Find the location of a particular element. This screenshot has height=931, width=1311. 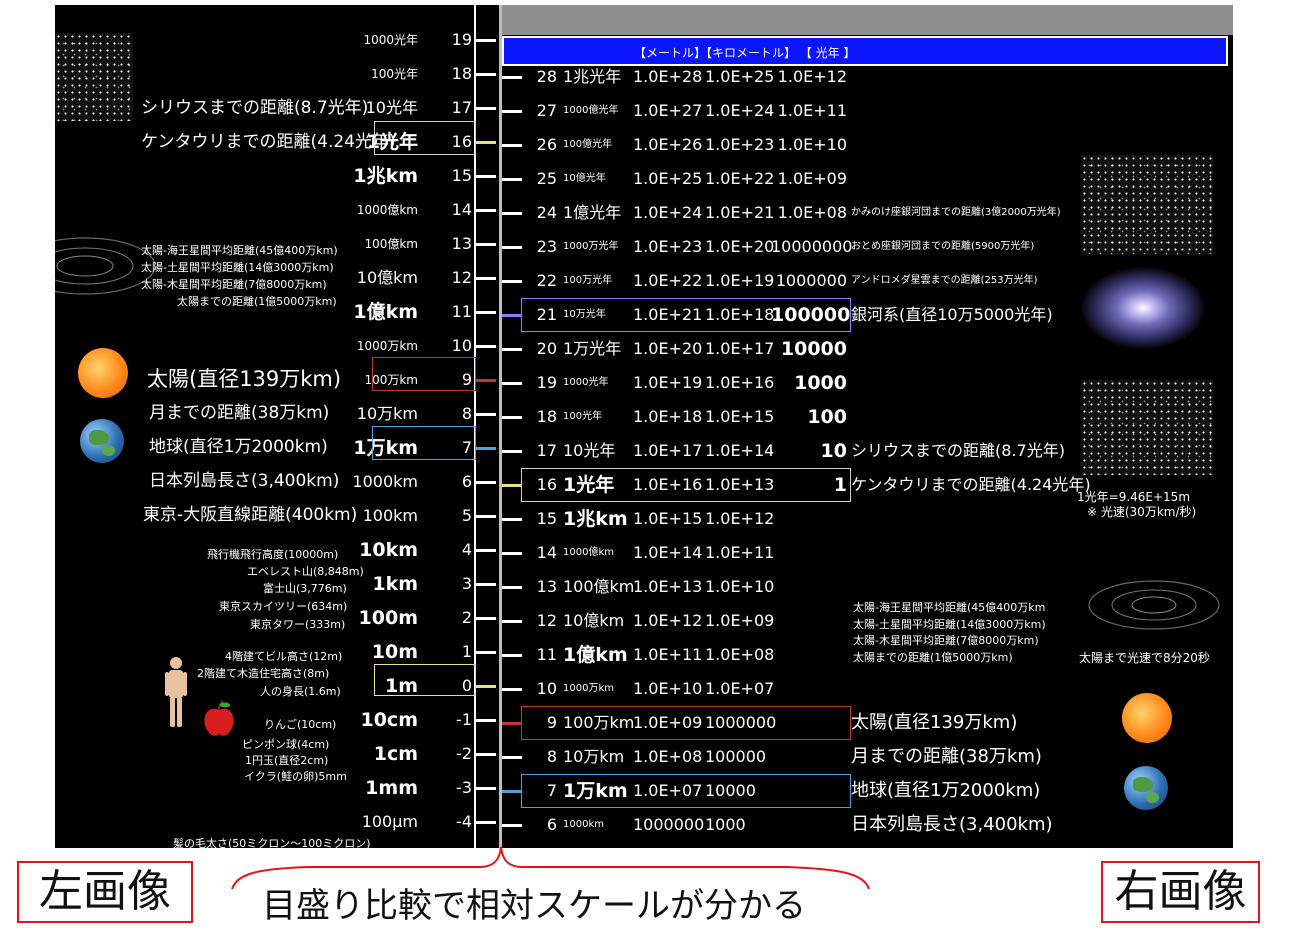

right-note-4: 太陽-木星間平均距離(7億8000万km) is located at coordinates (946, 640).